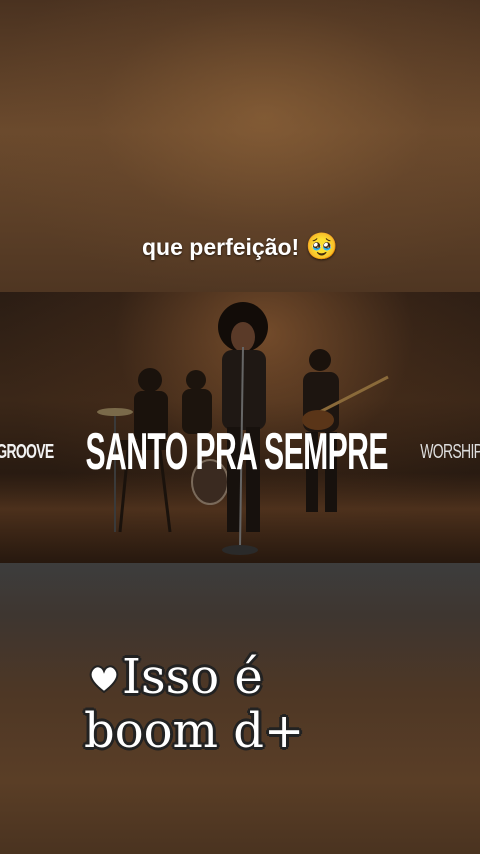  I want to click on sticker-line-1-text: Isso é, so click(192, 677).